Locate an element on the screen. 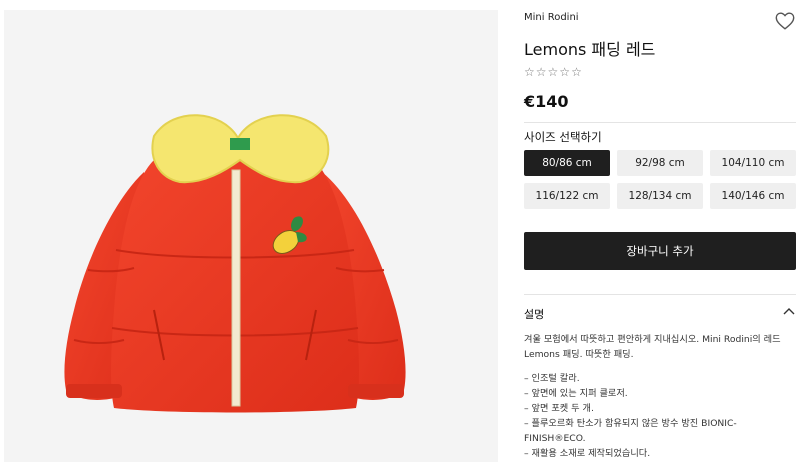 The width and height of the screenshot is (800, 462). description-bullet: – 플루오르화 탄소가 함유되지 않은 방수 방진 BIONIC- is located at coordinates (630, 423).